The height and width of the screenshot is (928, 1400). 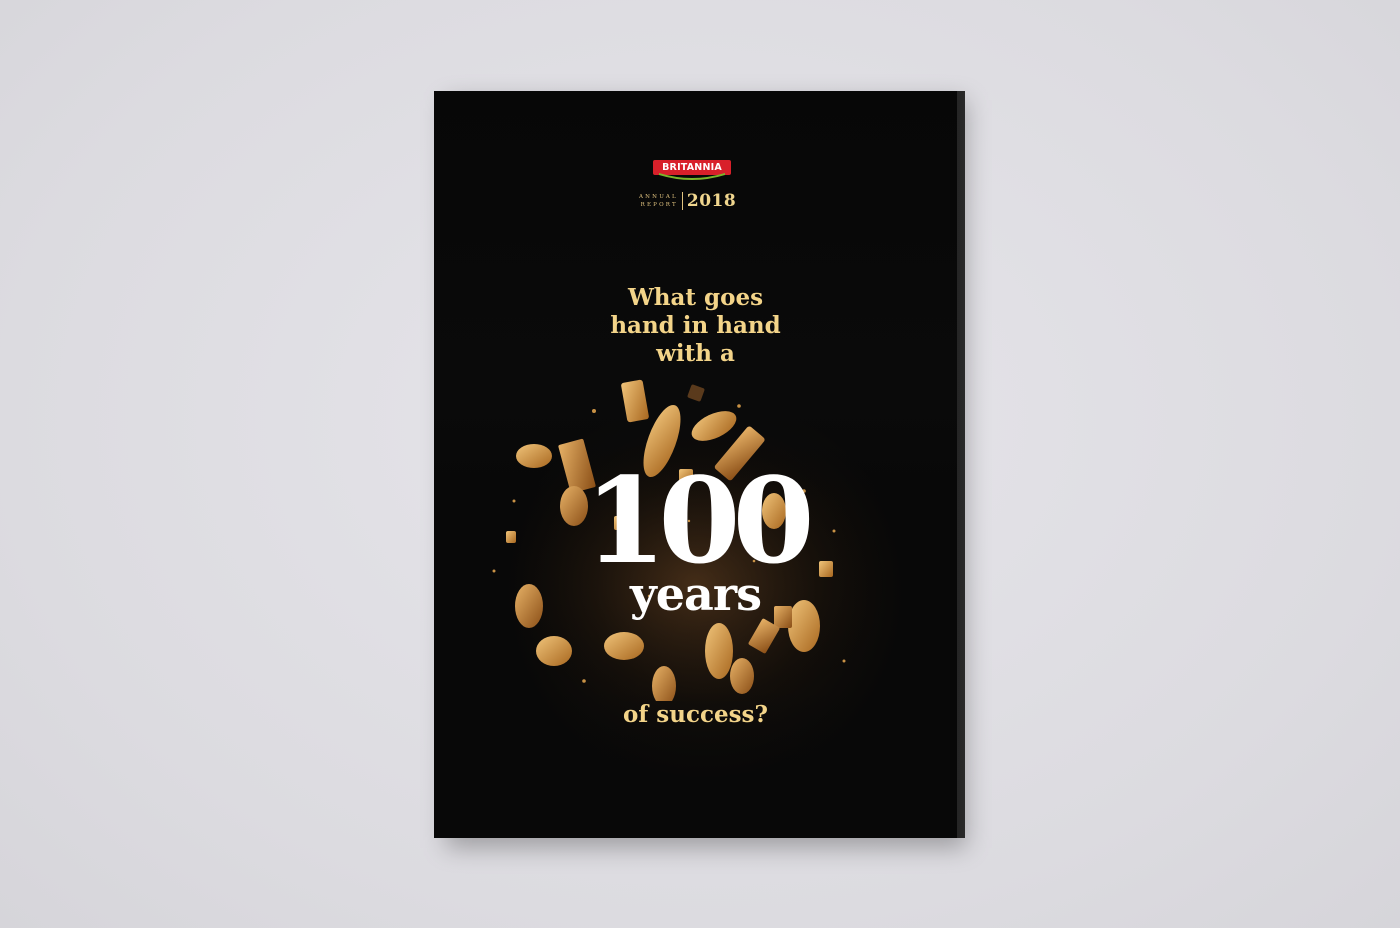 What do you see at coordinates (692, 171) in the screenshot?
I see `britannia-logo-icon: BRITANNIA` at bounding box center [692, 171].